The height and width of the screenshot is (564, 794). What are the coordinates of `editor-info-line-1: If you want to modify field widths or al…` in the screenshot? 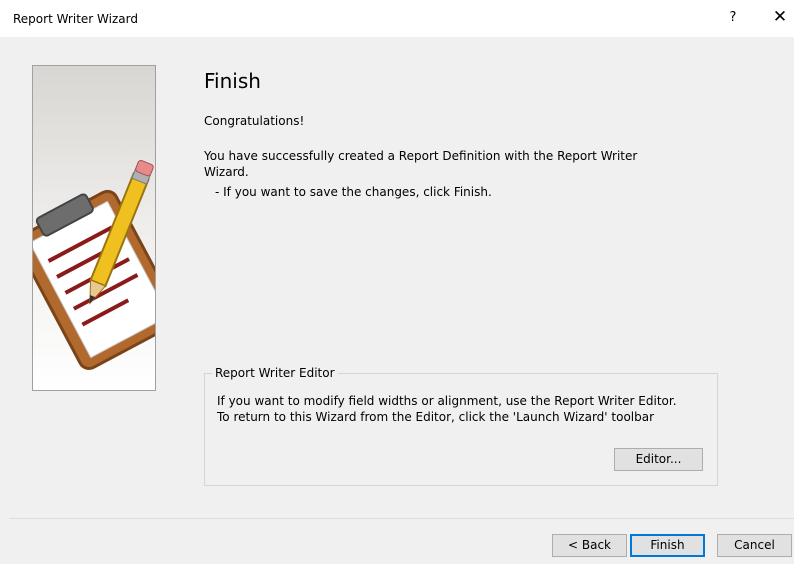 It's located at (447, 401).